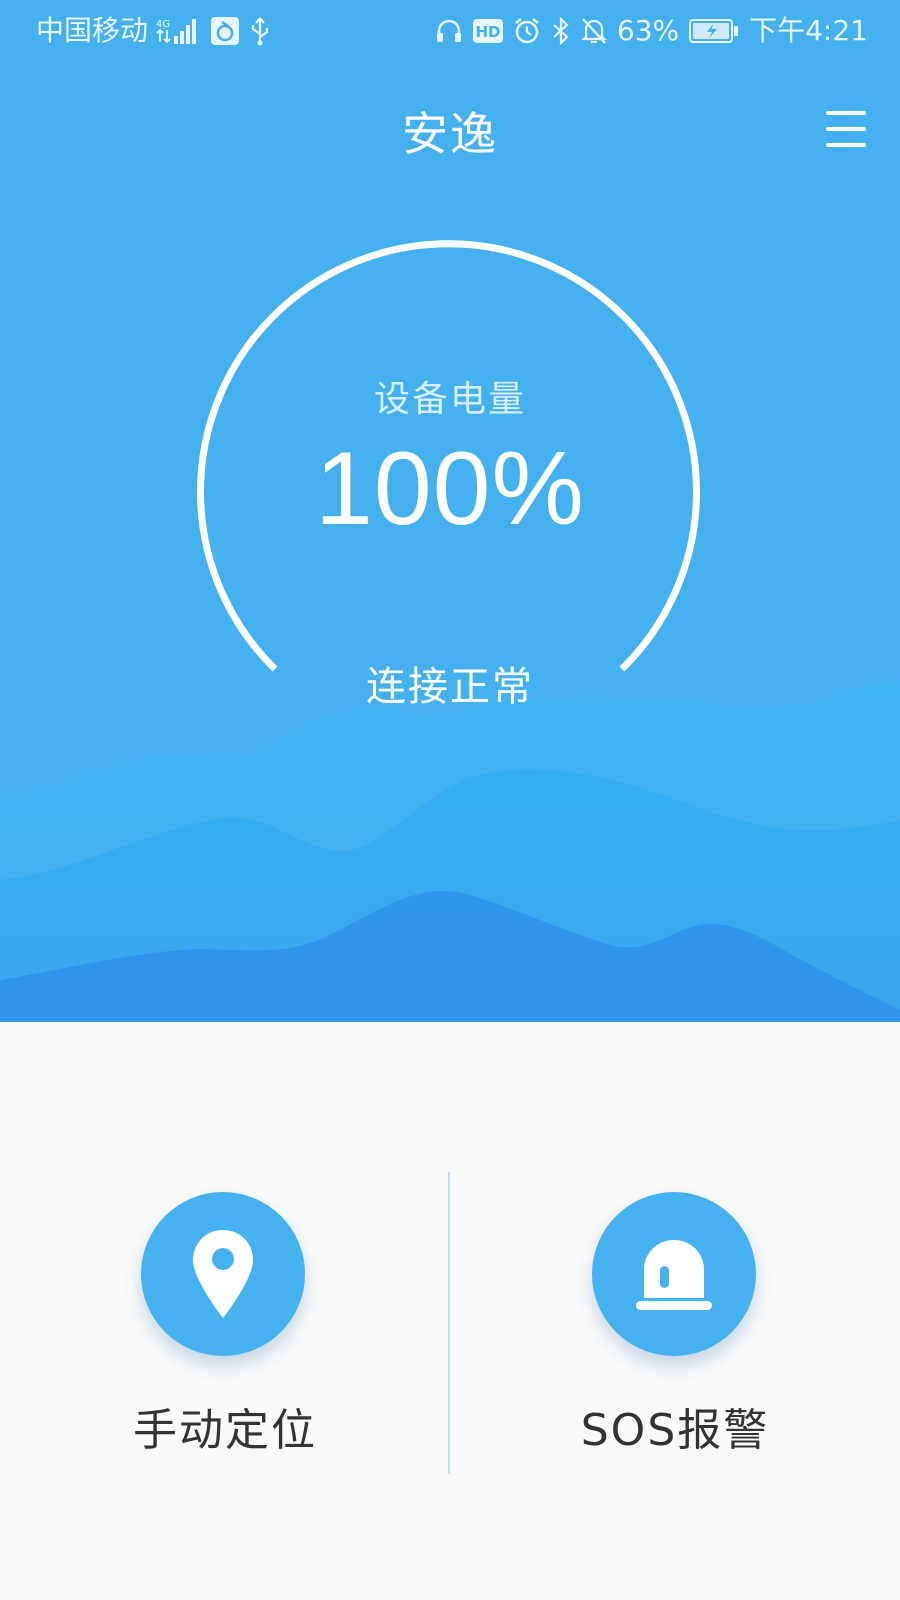 The width and height of the screenshot is (900, 1600). I want to click on svg-text: HD, so click(487, 32).